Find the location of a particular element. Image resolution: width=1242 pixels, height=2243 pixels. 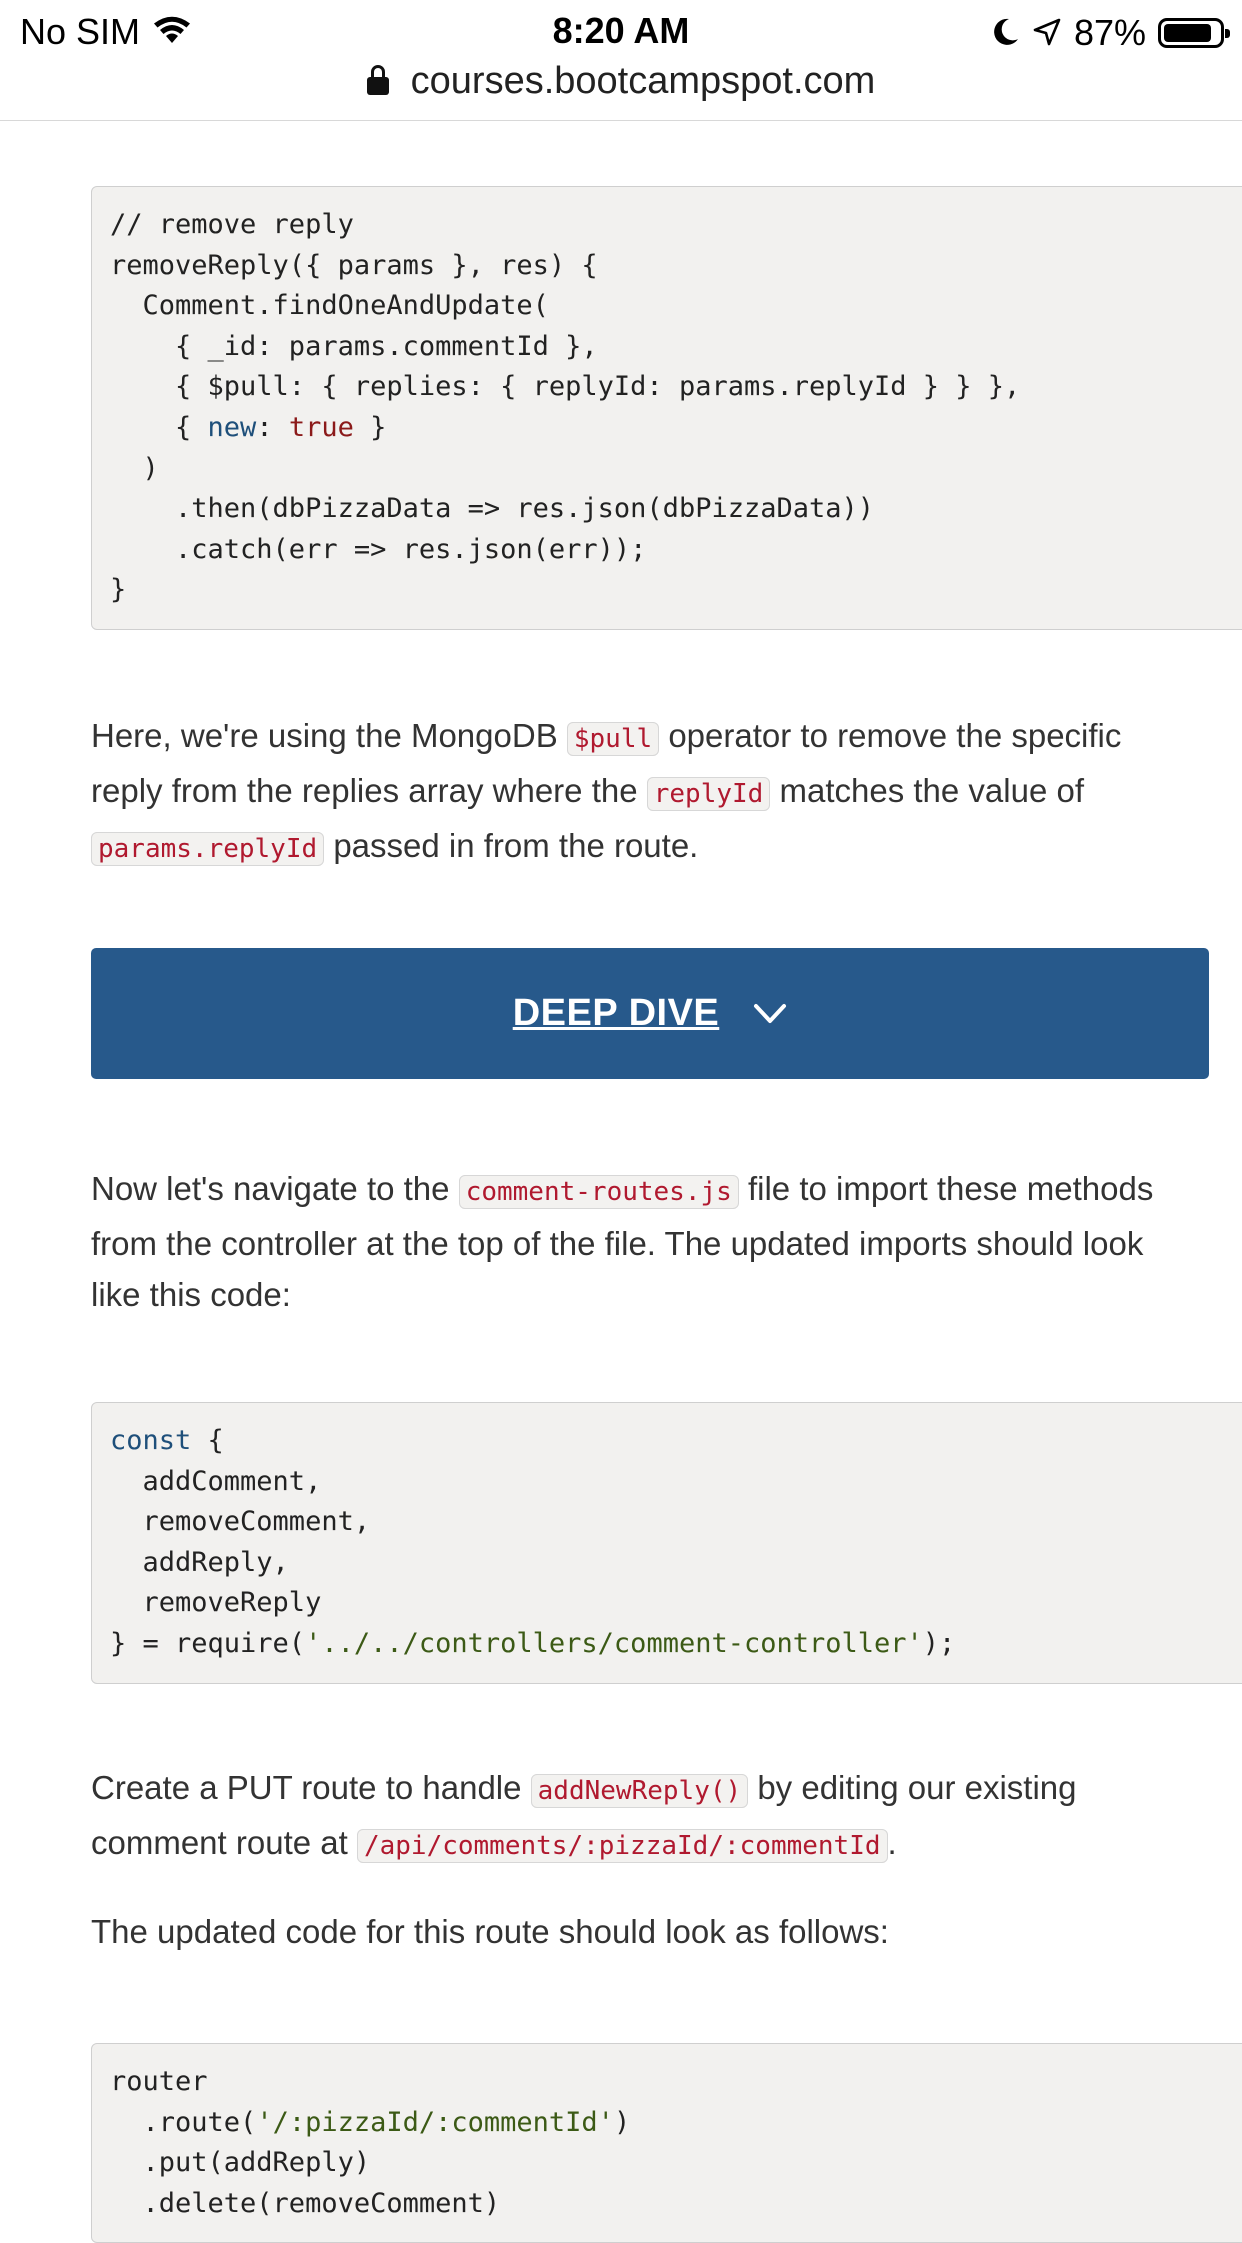

status-bar: No SIM 8:20 AM 87% is located at coordinates (621, 31).